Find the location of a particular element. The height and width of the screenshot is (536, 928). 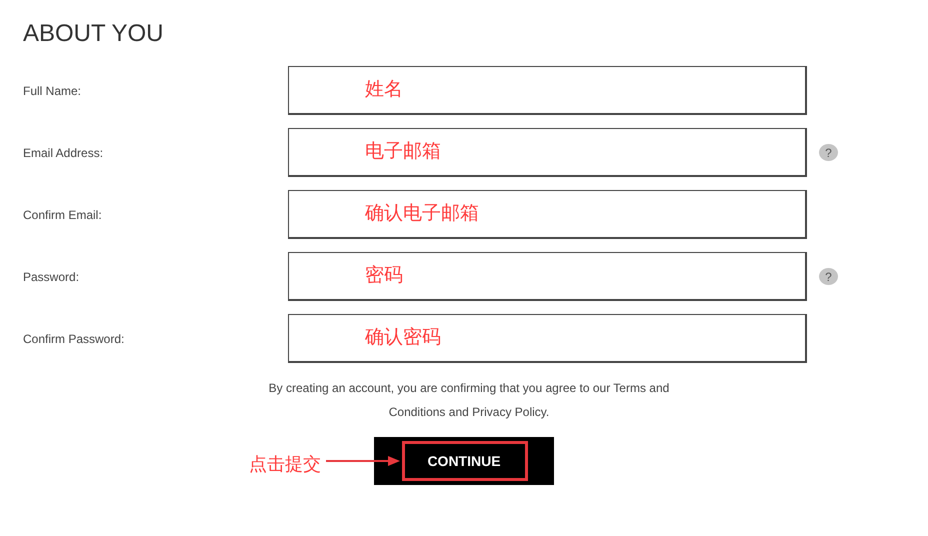

input-field: 姓名 is located at coordinates (547, 90).